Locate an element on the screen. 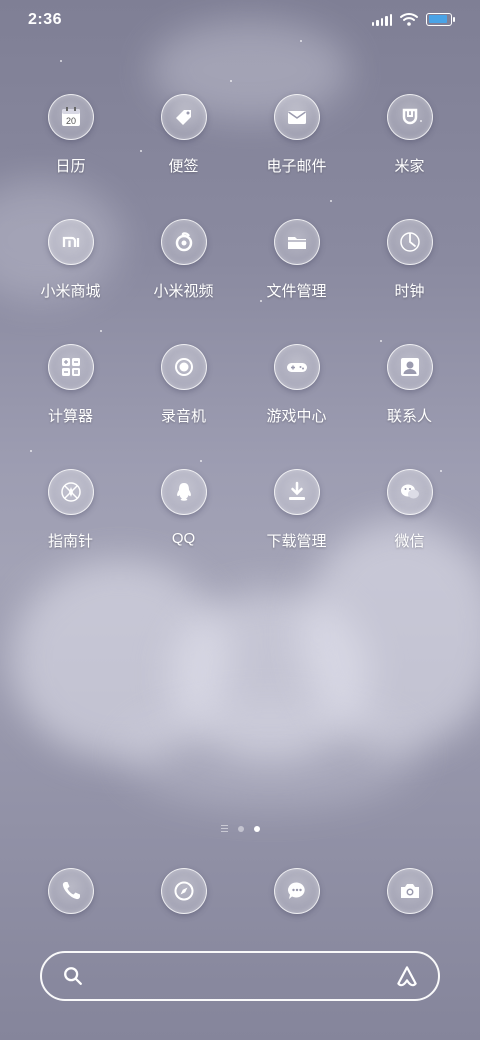 The height and width of the screenshot is (1040, 480). app-label: 日历 is located at coordinates (70, 166).